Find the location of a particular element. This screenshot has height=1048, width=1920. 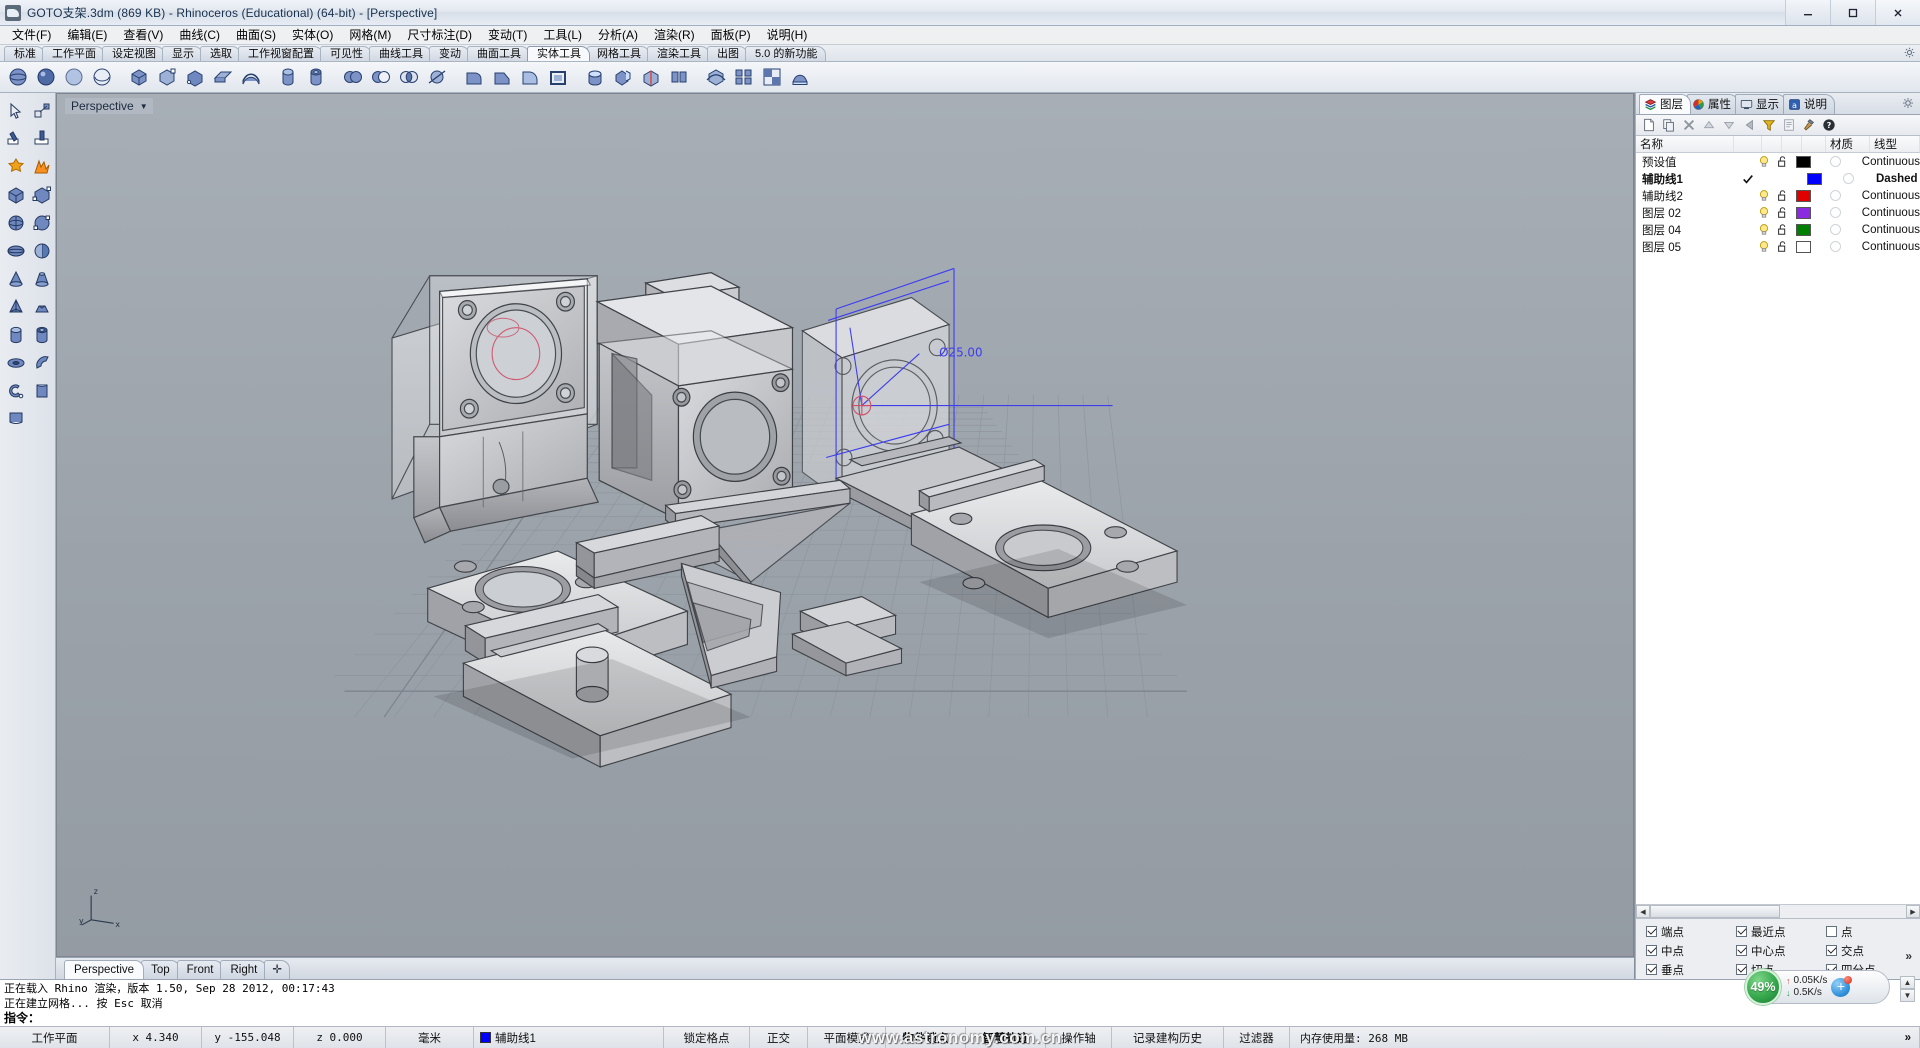

status-toggle-planar: 平面模式 is located at coordinates (847, 1037).